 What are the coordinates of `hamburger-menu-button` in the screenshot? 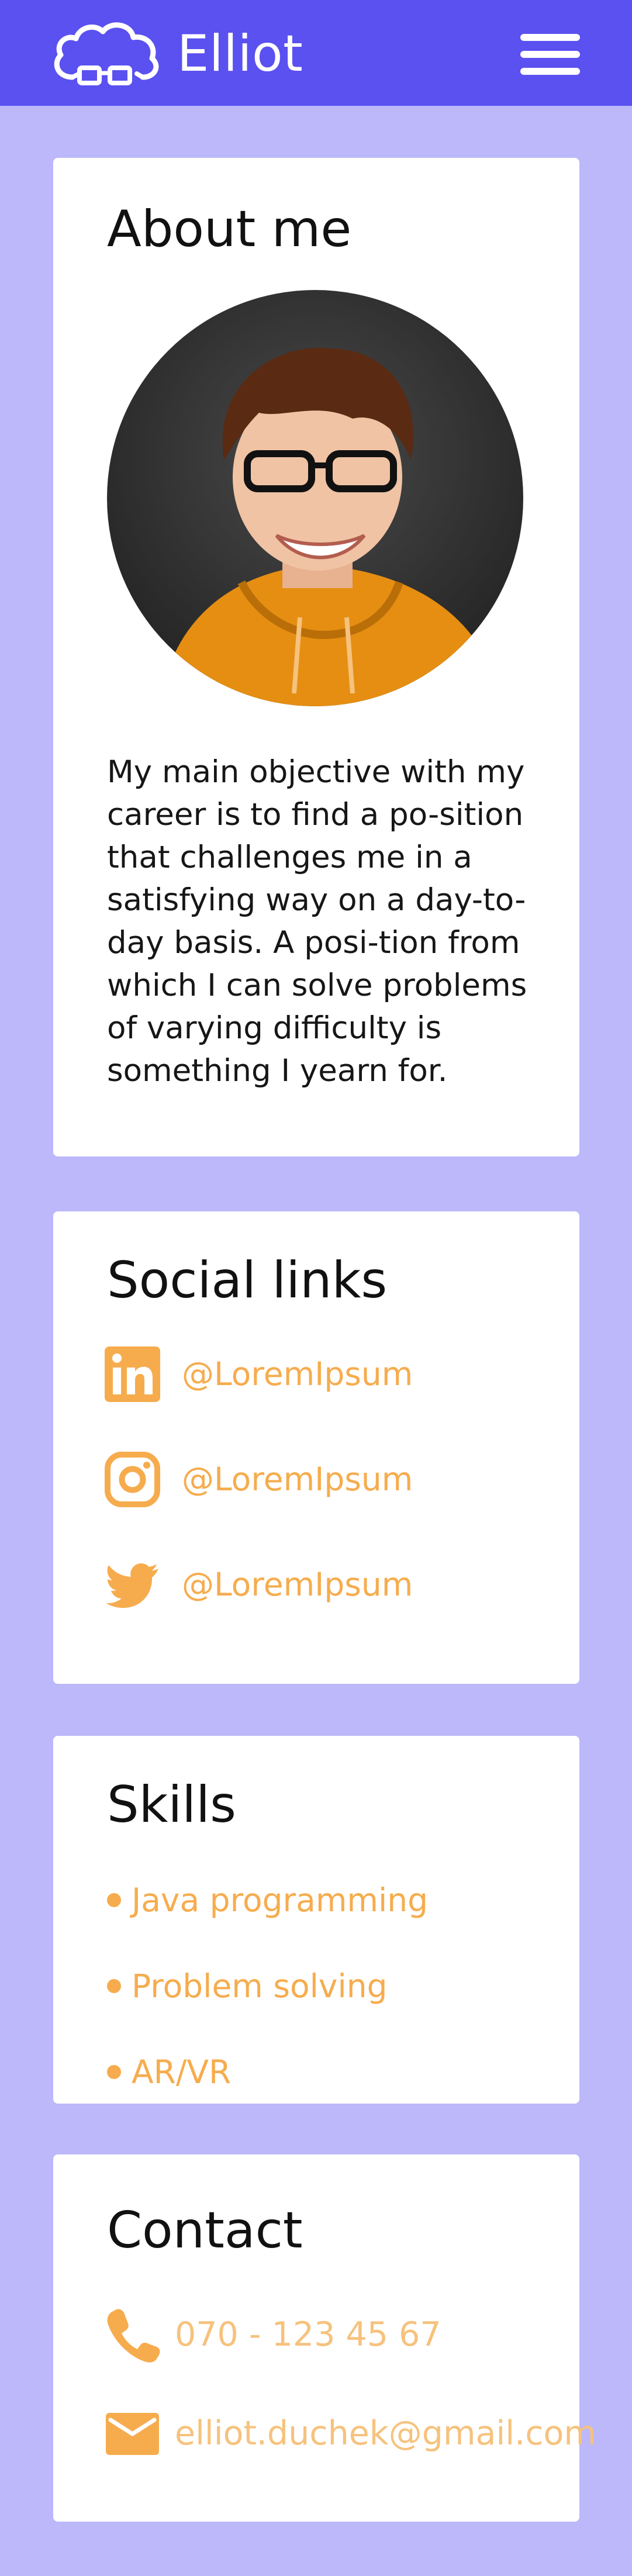 It's located at (550, 55).